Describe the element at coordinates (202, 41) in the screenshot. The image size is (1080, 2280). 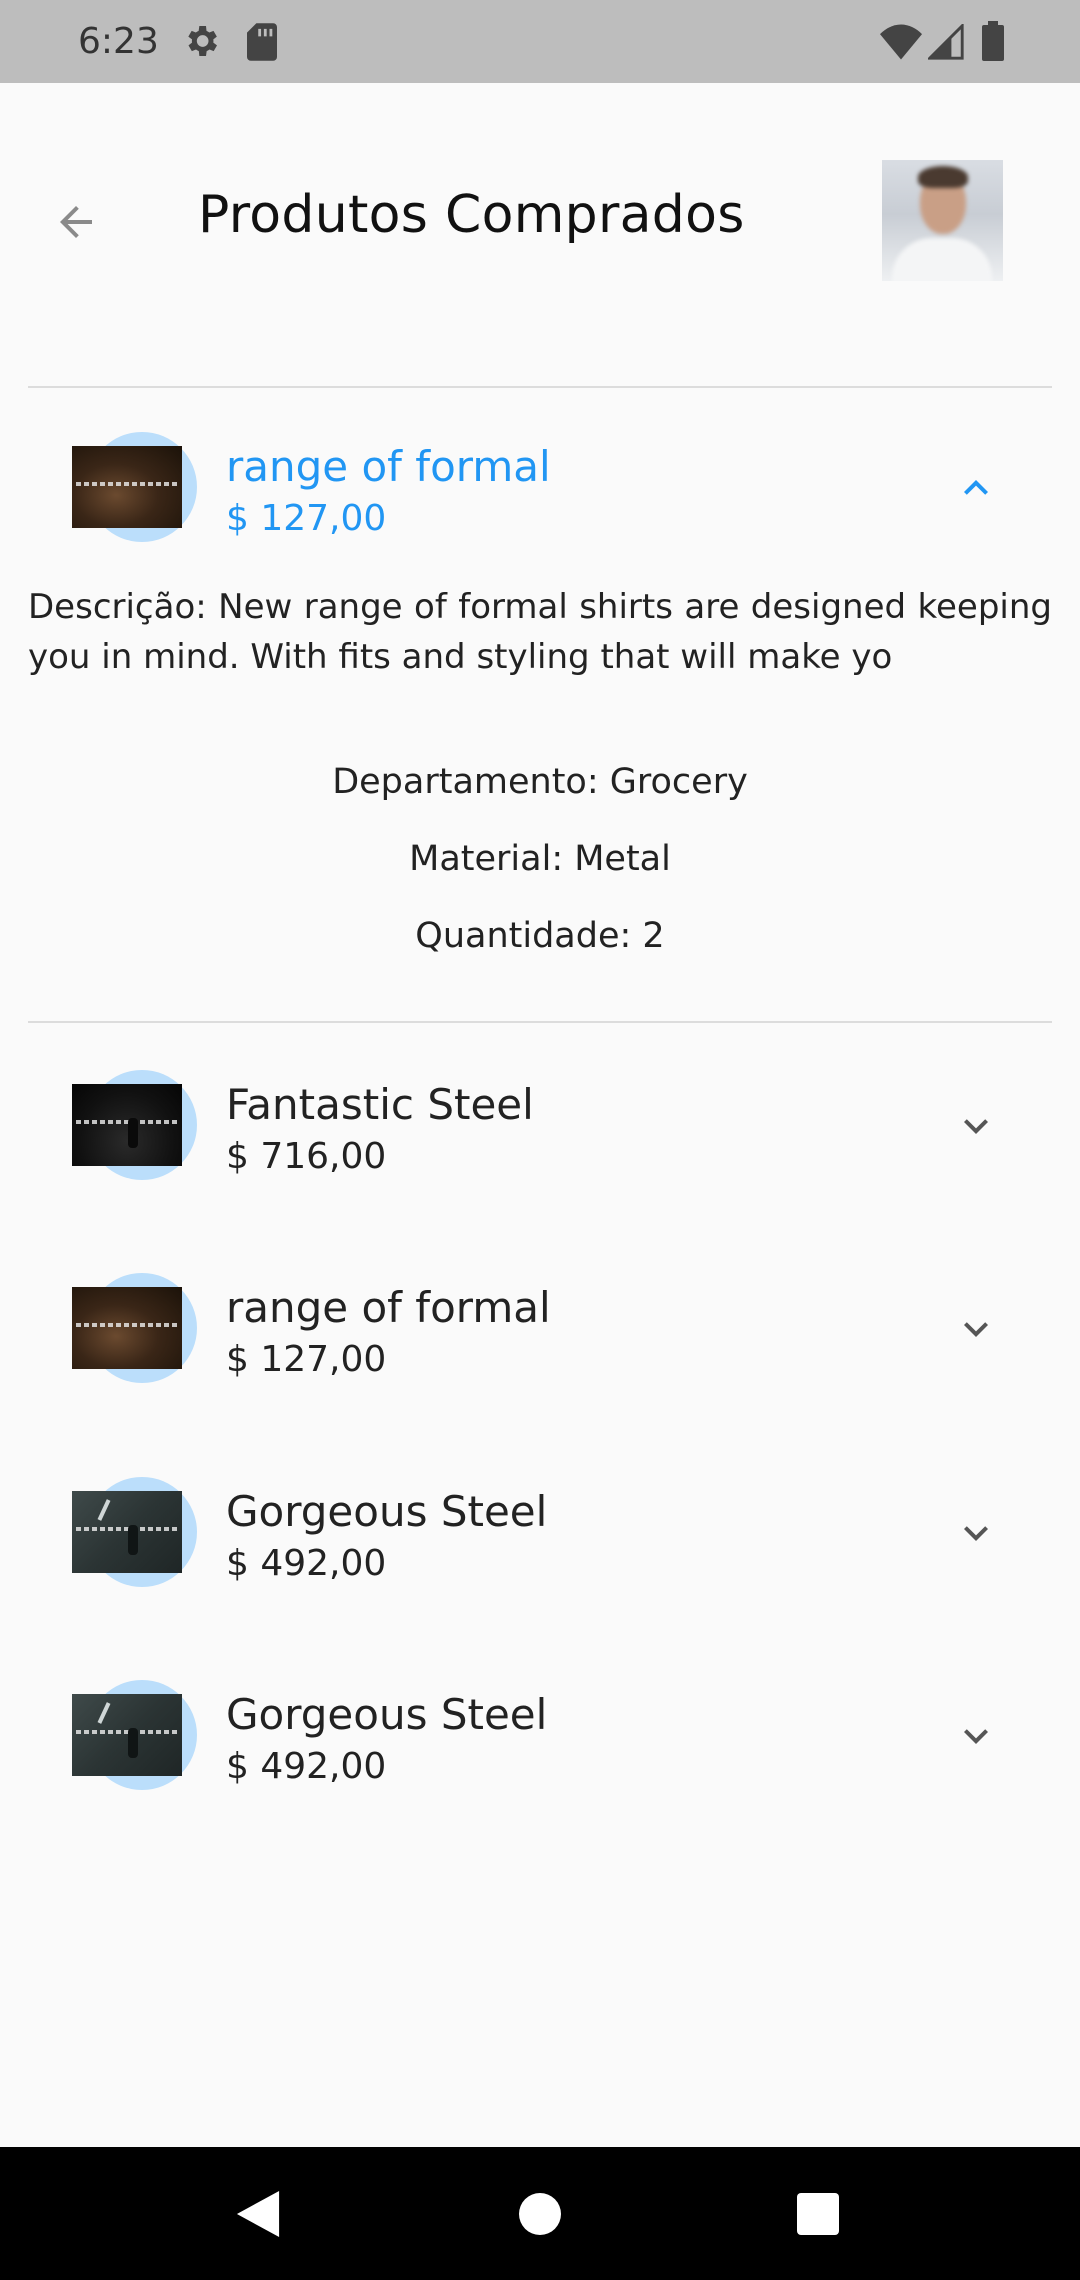
I see `gear-icon` at that location.